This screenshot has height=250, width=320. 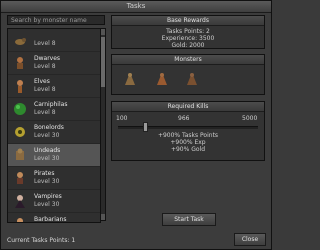 I want to click on vampire-icon, so click(x=20, y=201).